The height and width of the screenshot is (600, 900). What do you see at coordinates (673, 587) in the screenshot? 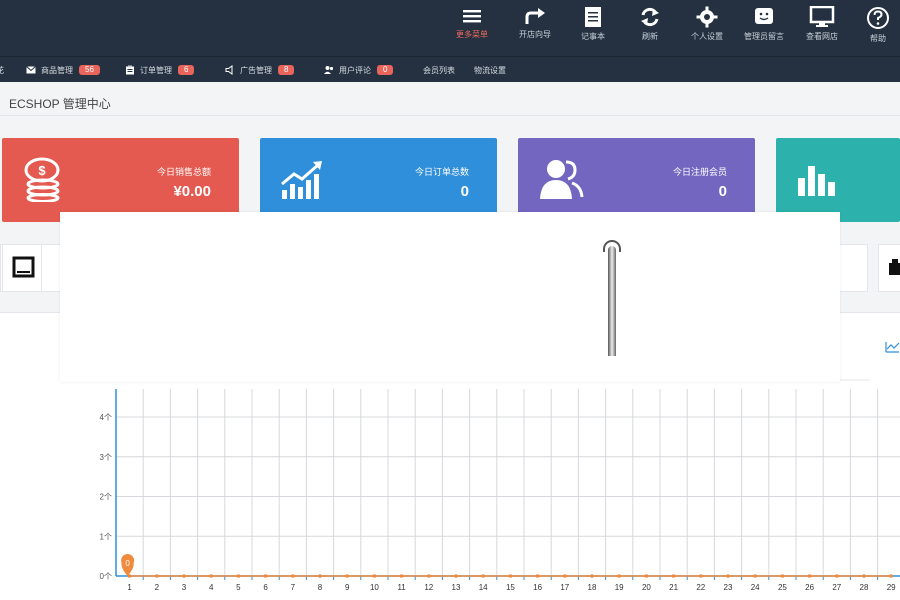
I see `x-tick-label: 21` at bounding box center [673, 587].